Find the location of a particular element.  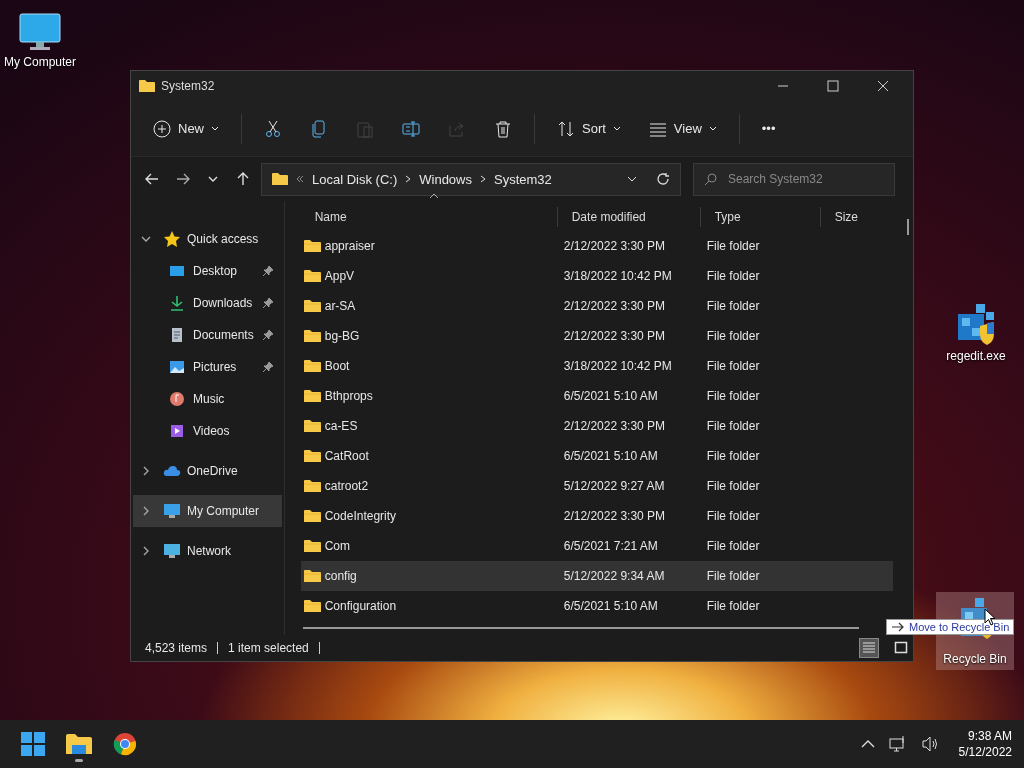

file-name: appraiser is located at coordinates (349, 246).